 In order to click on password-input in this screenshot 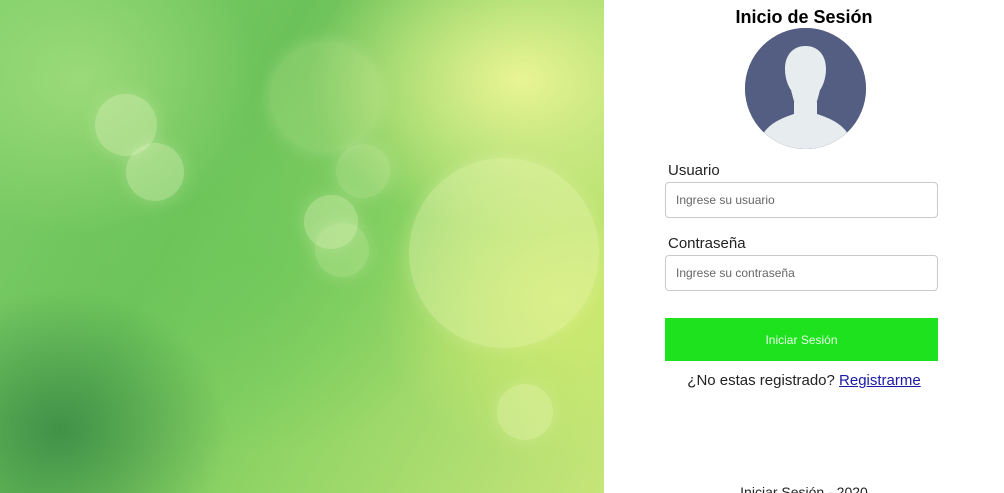, I will do `click(801, 273)`.